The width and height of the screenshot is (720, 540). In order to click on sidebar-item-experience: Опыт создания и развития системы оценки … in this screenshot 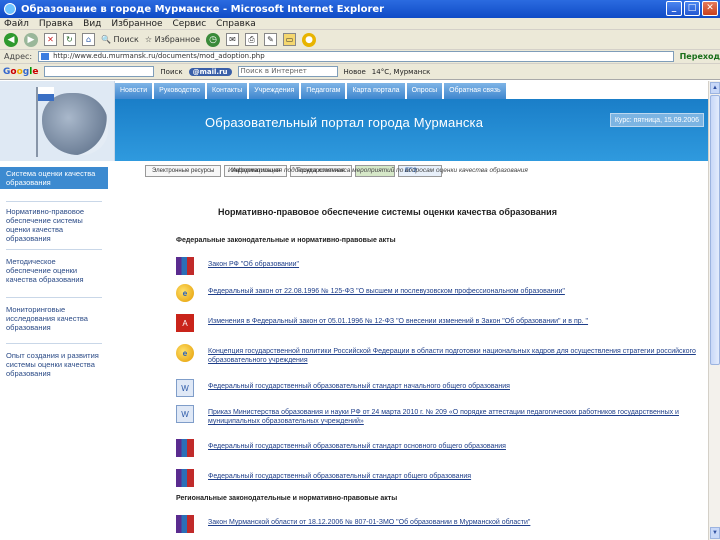, I will do `click(54, 364)`.